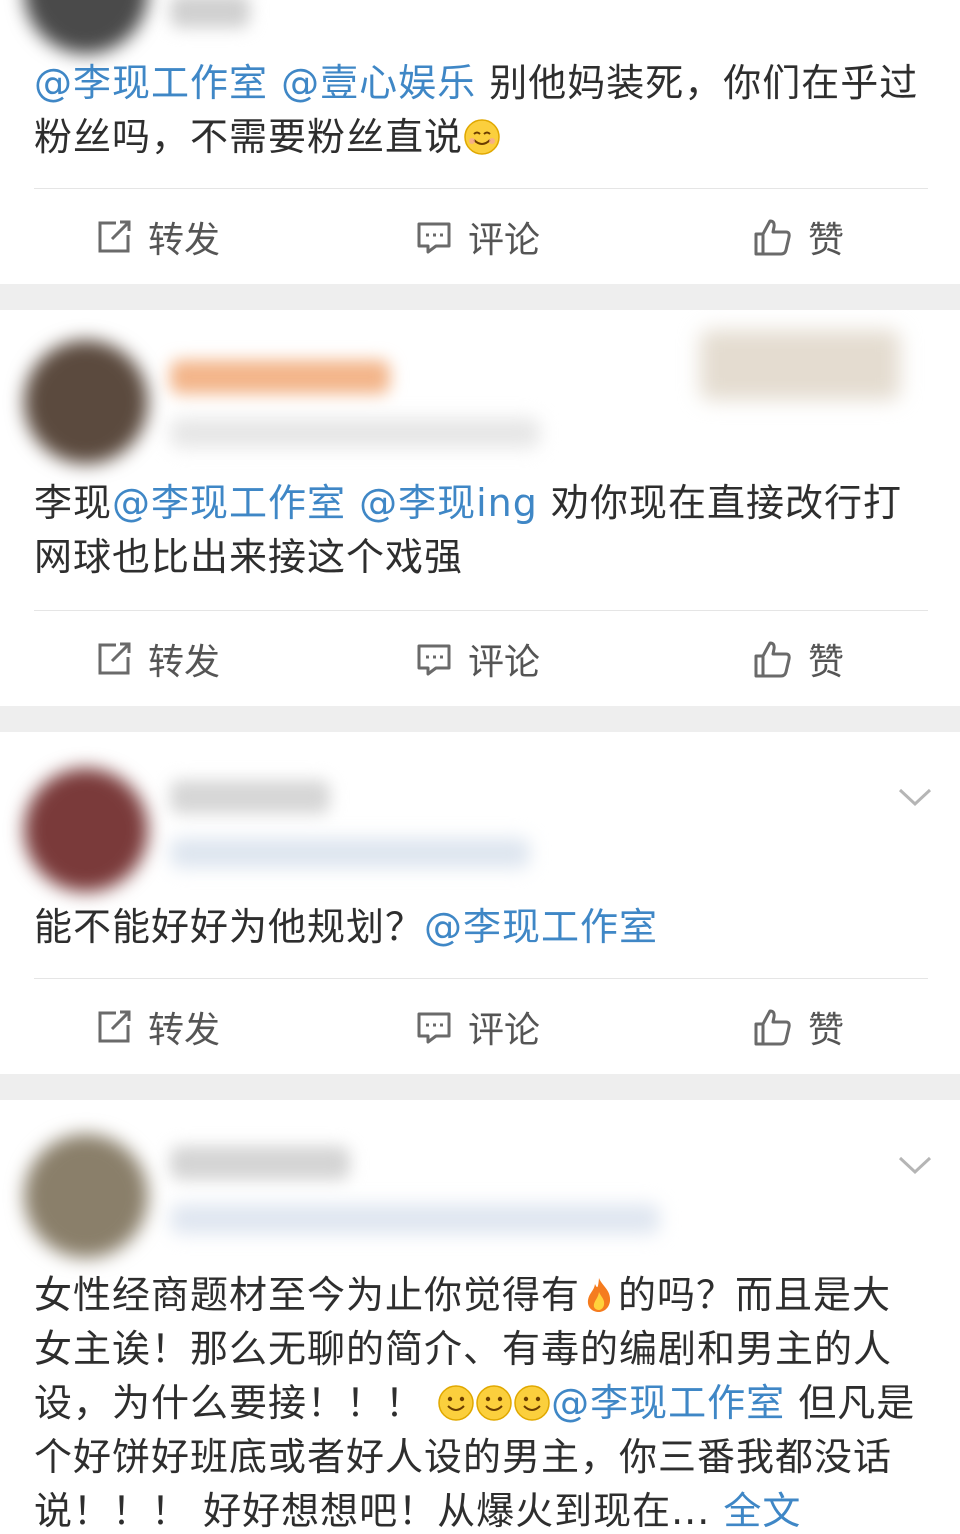 This screenshot has width=960, height=1534. Describe the element at coordinates (229, 927) in the screenshot. I see `text-span: 能不能好好为他规划？` at that location.